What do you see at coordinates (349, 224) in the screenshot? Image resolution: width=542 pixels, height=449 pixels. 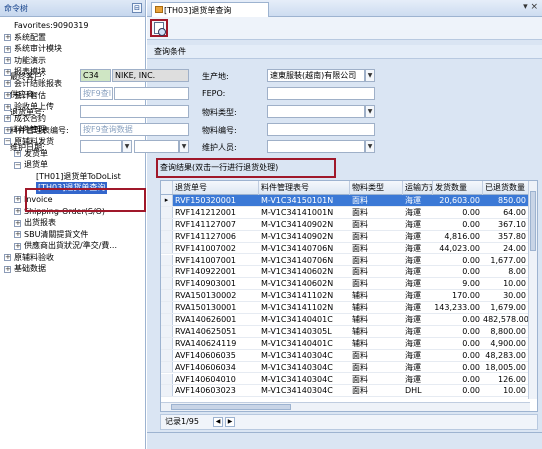 I see `table-row: RVF141127007 M-V1C34140902N 面料 海運 0.00 367.10` at bounding box center [349, 224].